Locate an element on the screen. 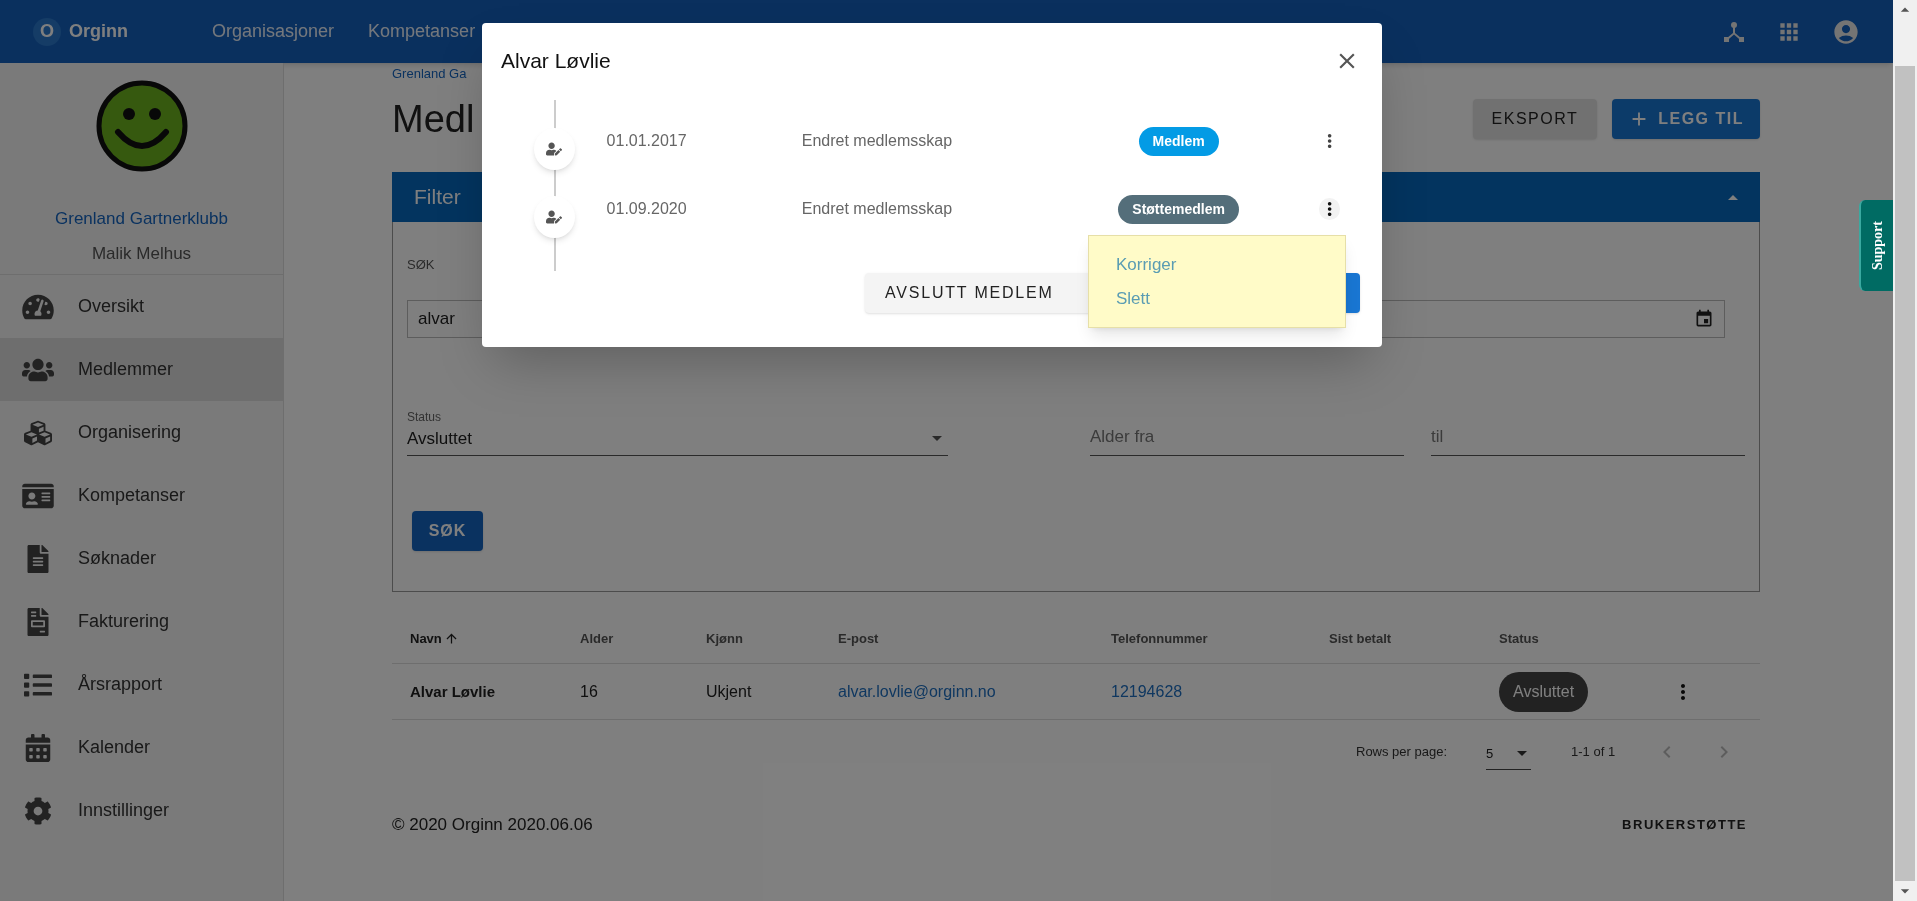  page-range: 1-1 of 1 is located at coordinates (1593, 752).